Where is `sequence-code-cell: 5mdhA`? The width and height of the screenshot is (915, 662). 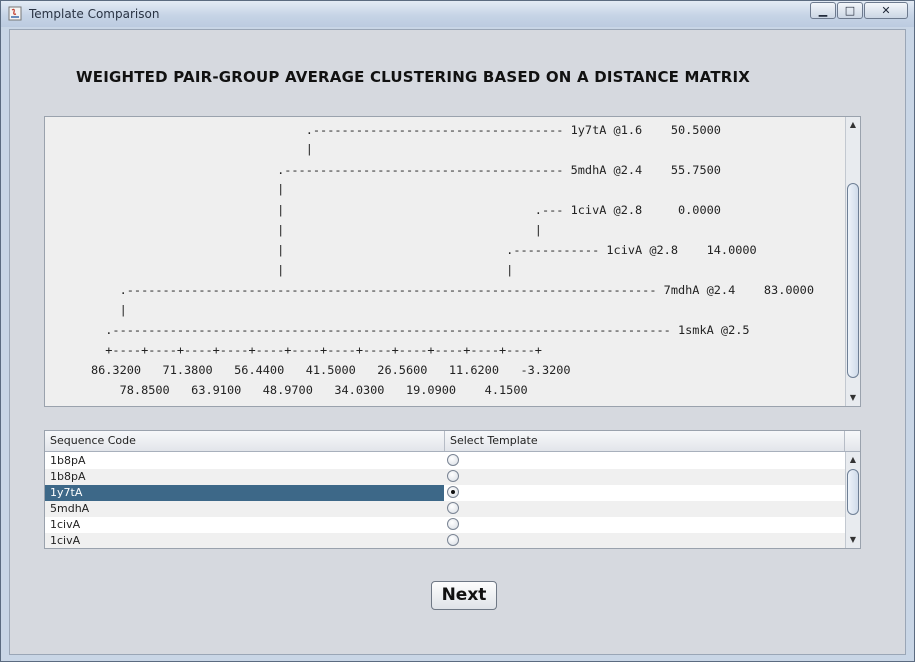 sequence-code-cell: 5mdhA is located at coordinates (244, 509).